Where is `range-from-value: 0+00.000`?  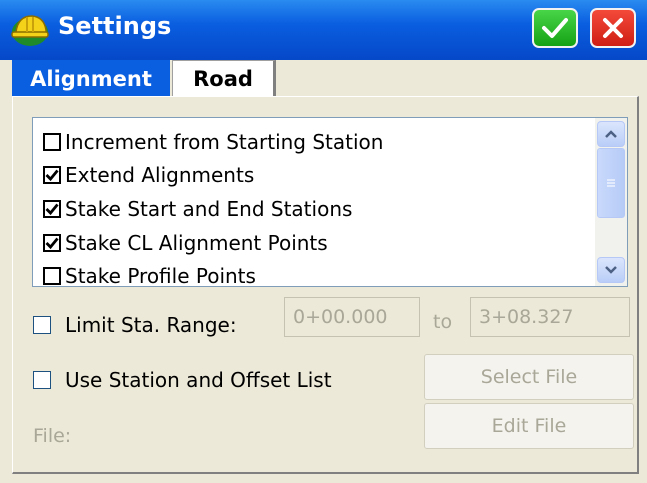 range-from-value: 0+00.000 is located at coordinates (340, 317).